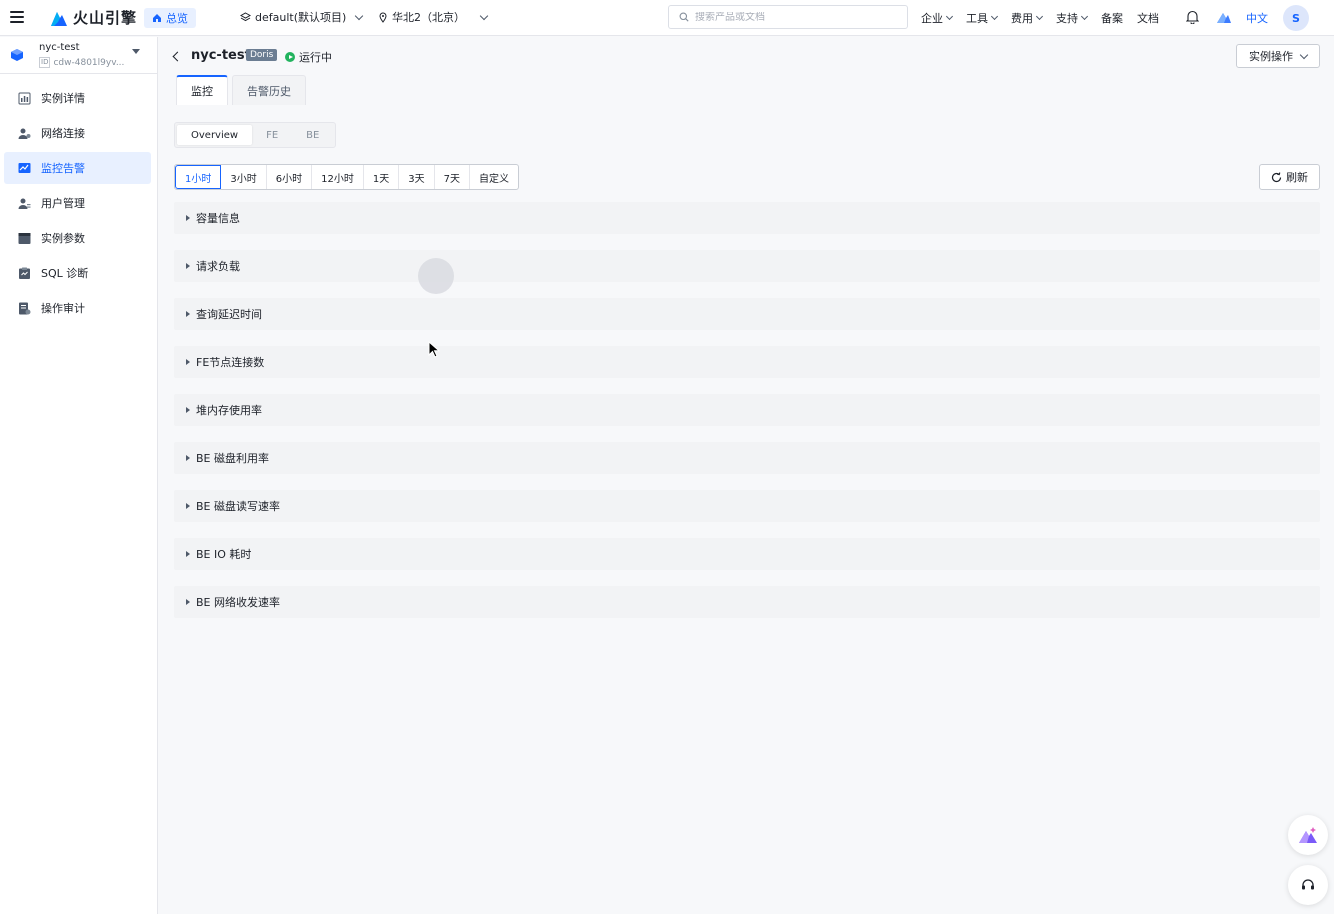 This screenshot has width=1334, height=914. Describe the element at coordinates (1257, 18) in the screenshot. I see `language-switch: 中文` at that location.